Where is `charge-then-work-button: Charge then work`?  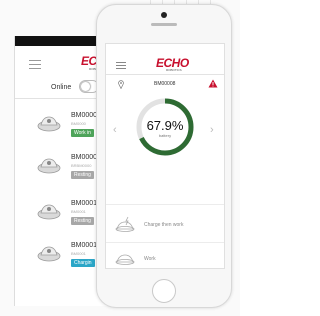 charge-then-work-button: Charge then work is located at coordinates (163, 225).